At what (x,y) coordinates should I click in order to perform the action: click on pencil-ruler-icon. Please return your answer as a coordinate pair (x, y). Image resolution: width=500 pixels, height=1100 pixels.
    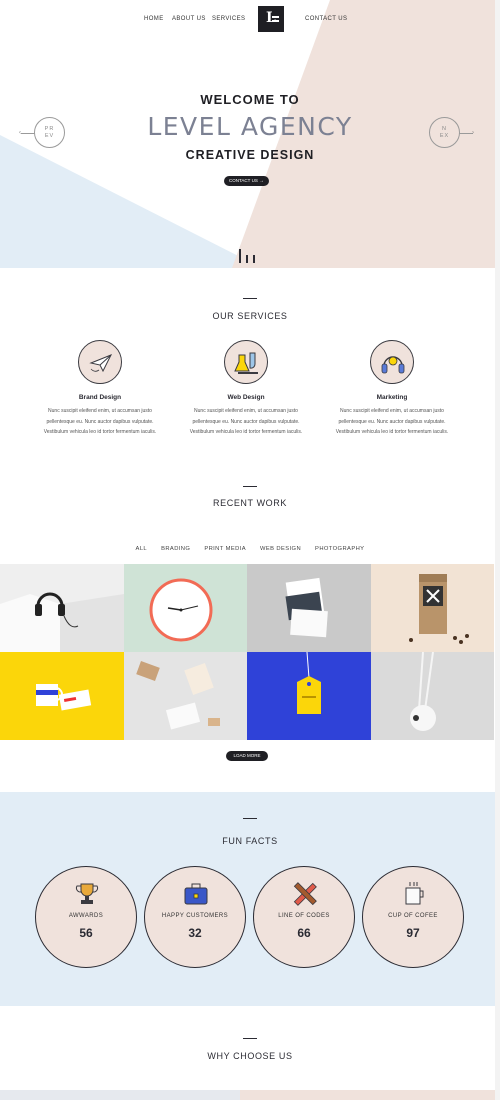
    Looking at the image, I should click on (305, 894).